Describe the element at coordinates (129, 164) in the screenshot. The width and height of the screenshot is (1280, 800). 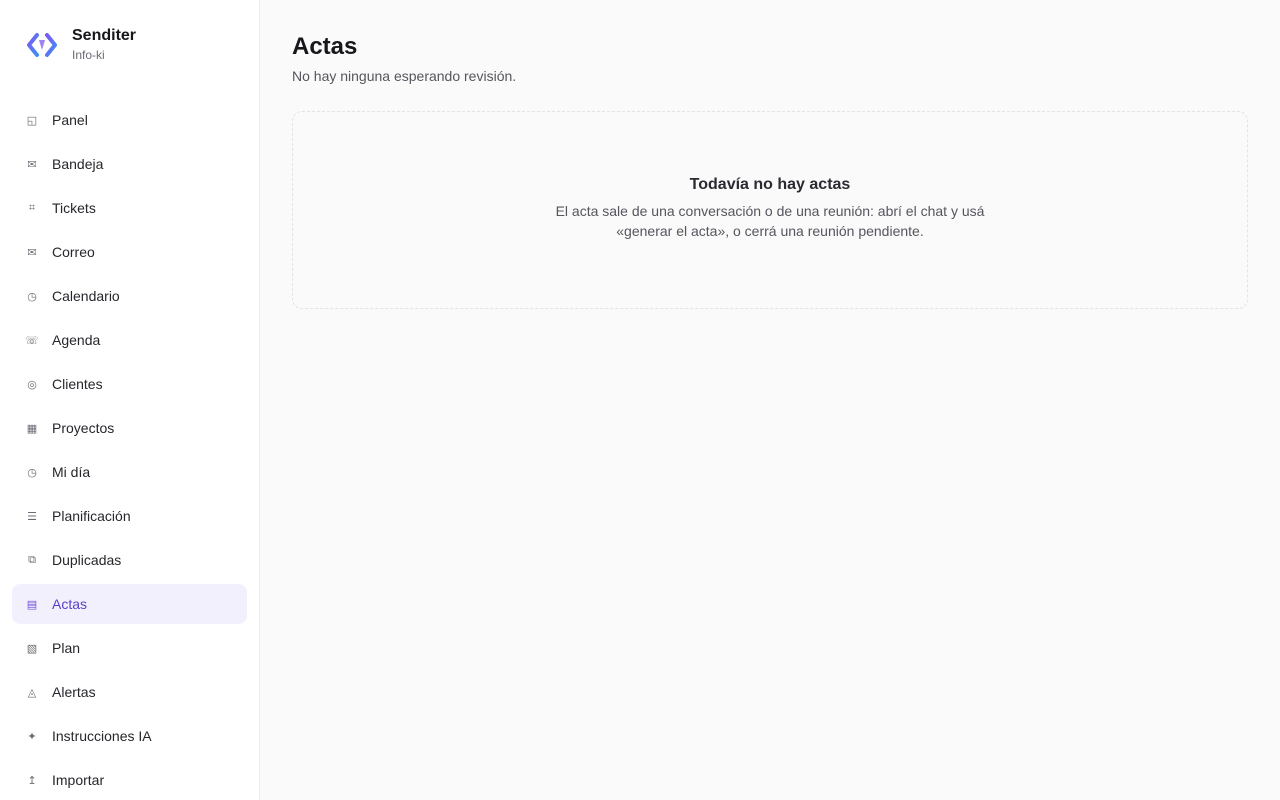
I see `sidebar-item-bandeja: ✉ Bandeja` at that location.